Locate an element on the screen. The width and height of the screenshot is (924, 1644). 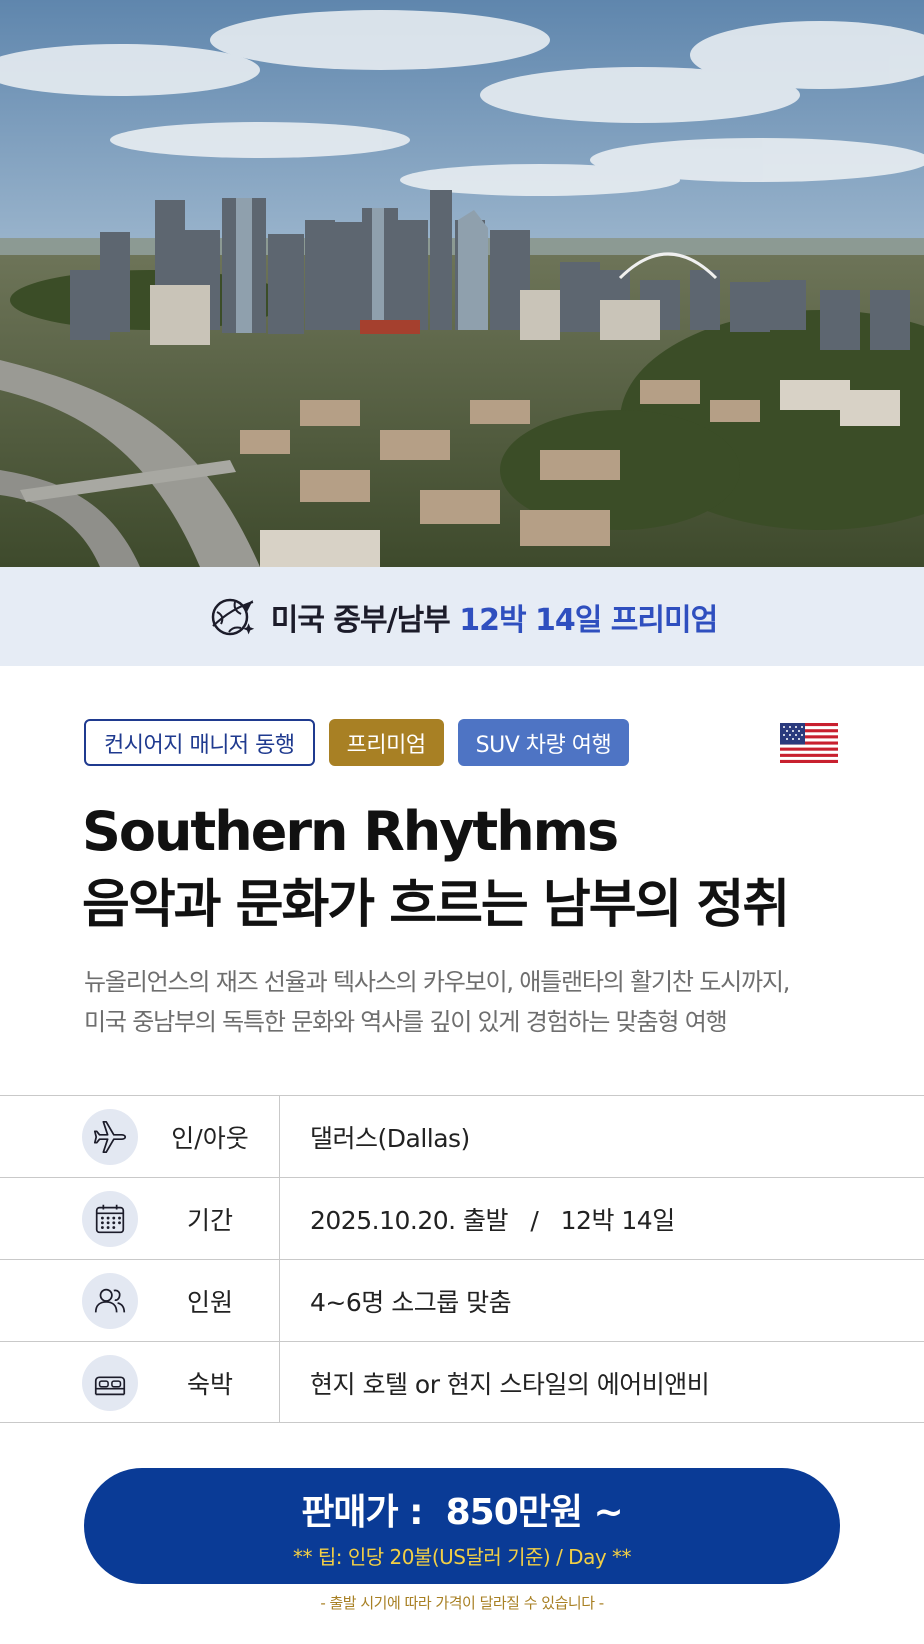
price-tip: ** 팁: 인당 20불(US달러 기준) / Day ** is located at coordinates (462, 1556).